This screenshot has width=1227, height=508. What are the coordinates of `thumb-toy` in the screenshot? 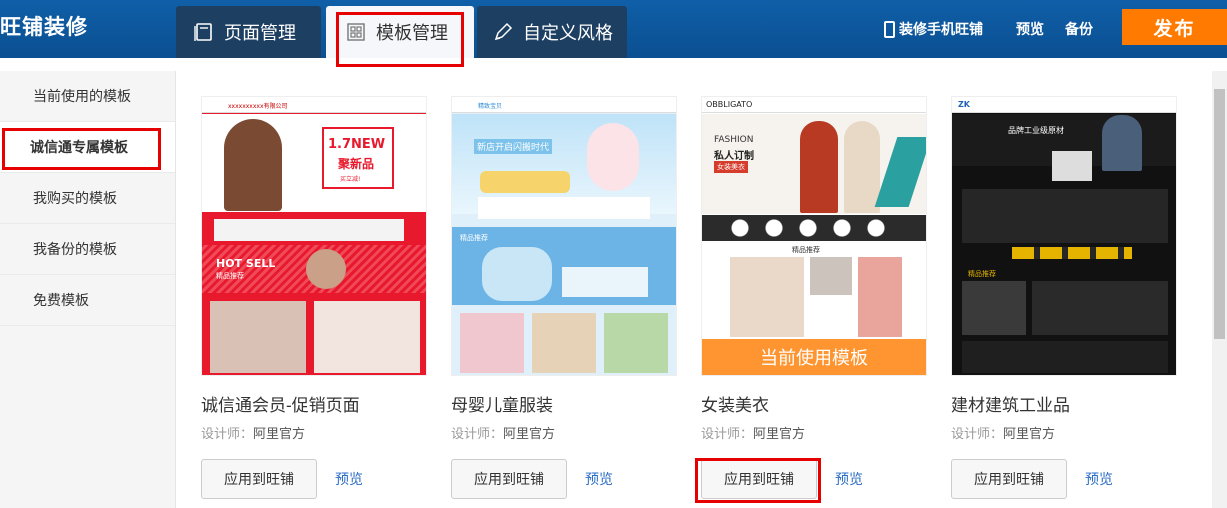 It's located at (525, 182).